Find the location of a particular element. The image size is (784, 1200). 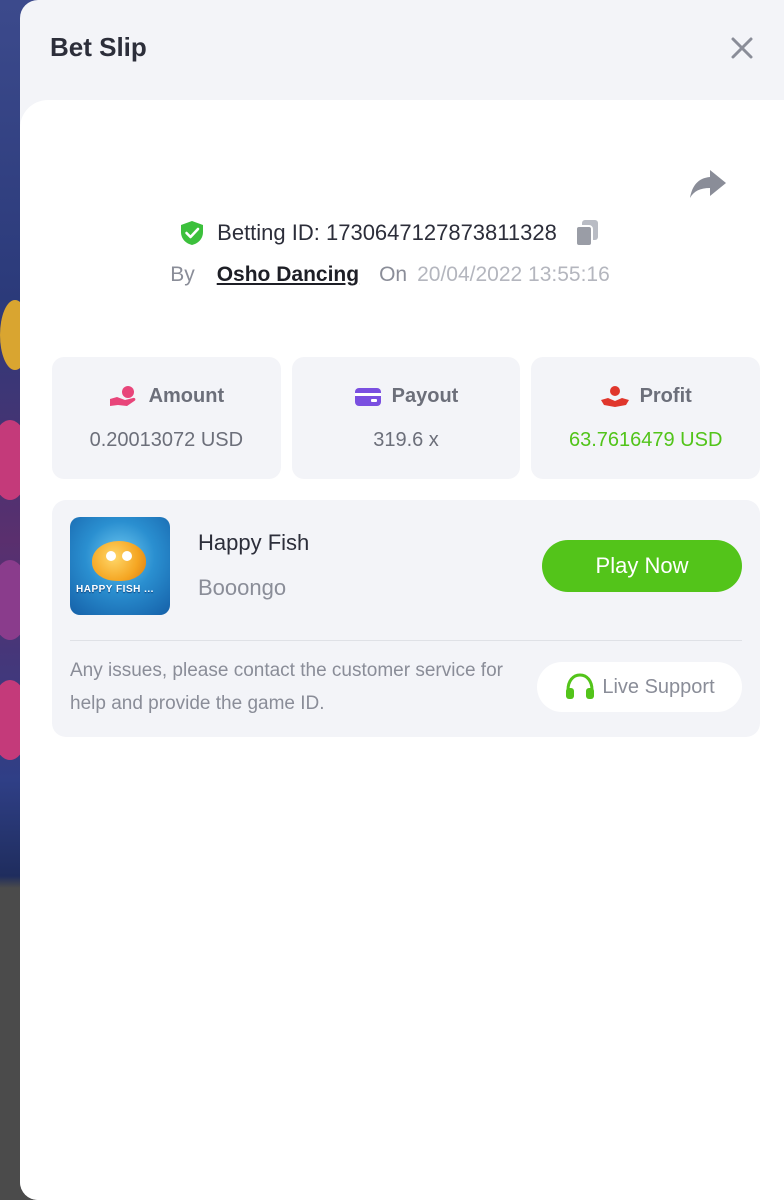

stat-amount: Amount 0.20013072 USD is located at coordinates (166, 418).